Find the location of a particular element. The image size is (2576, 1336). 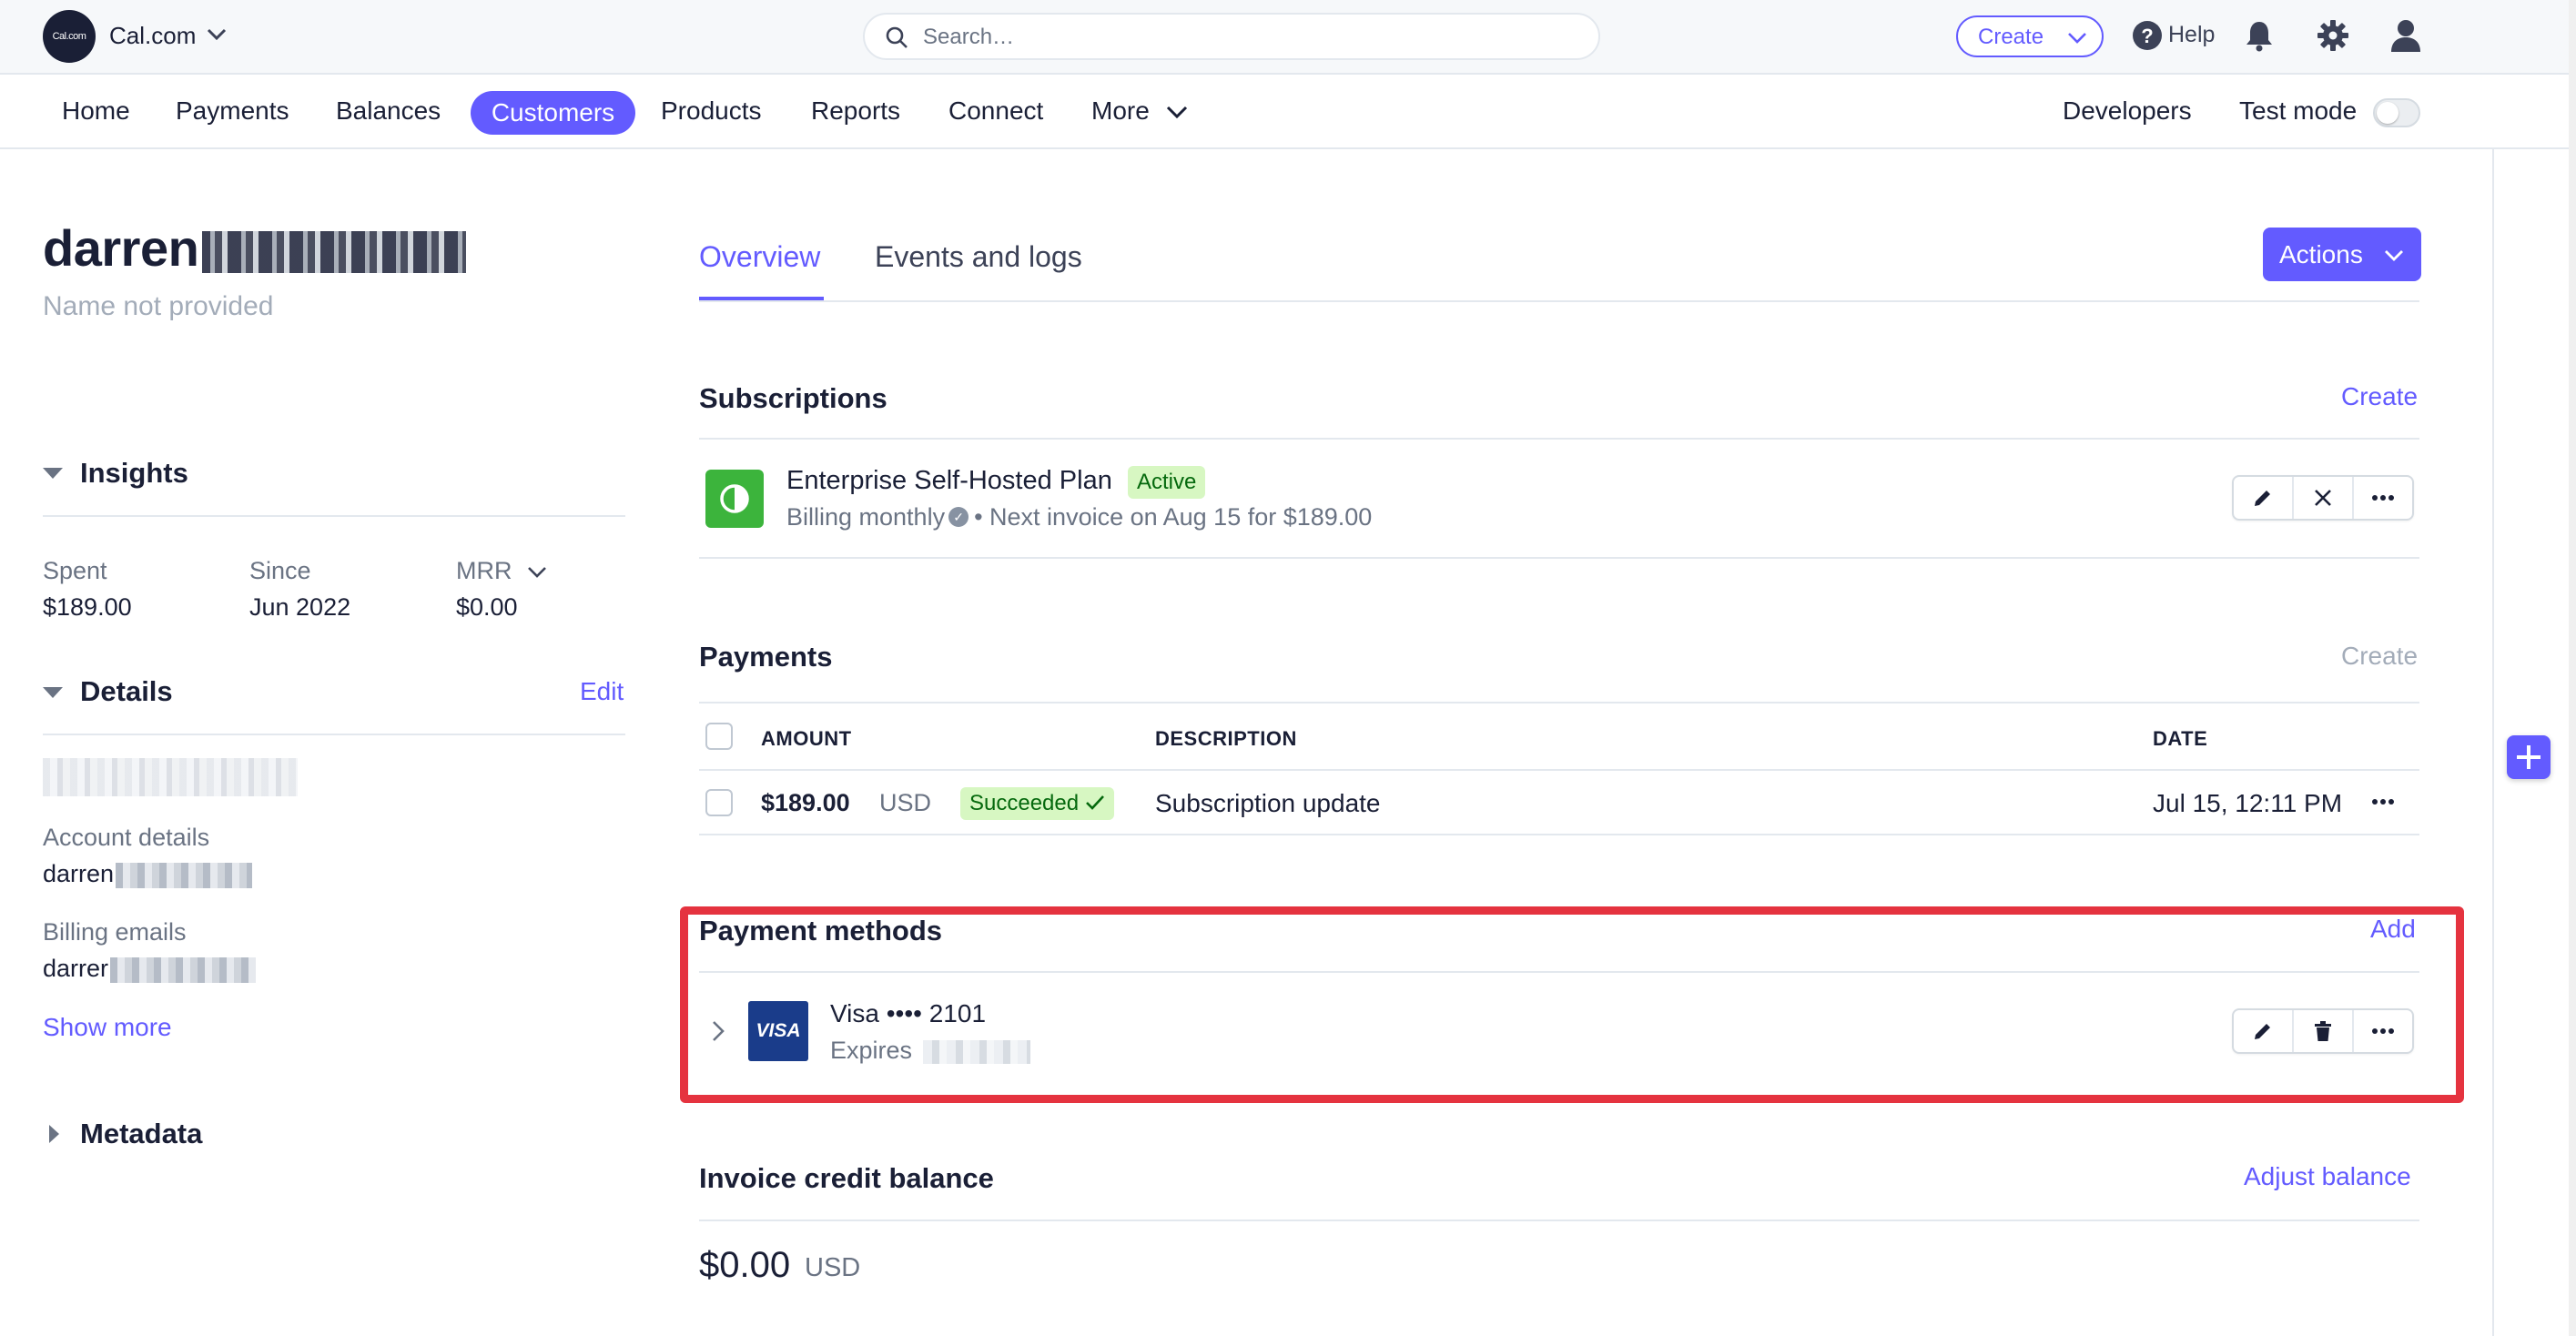

account-details-email: darren is located at coordinates (79, 873).